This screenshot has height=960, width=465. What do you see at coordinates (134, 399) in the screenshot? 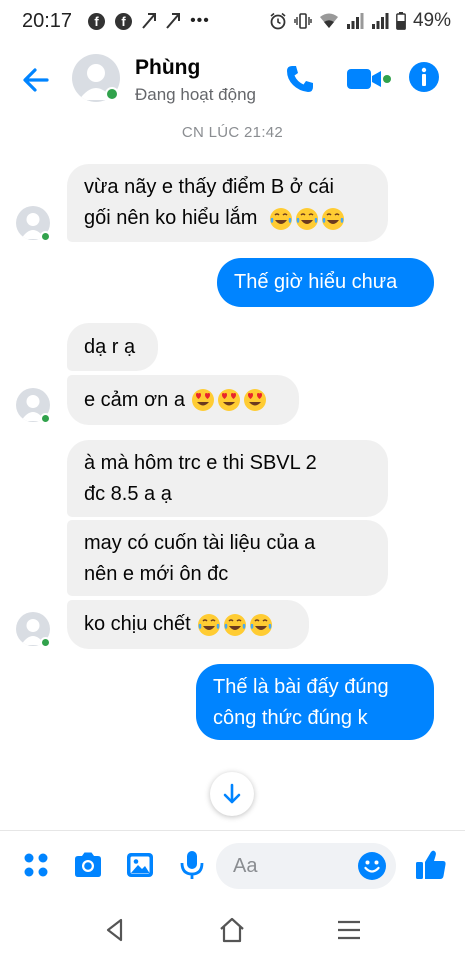
I see `message-text: e cảm ơn a` at bounding box center [134, 399].